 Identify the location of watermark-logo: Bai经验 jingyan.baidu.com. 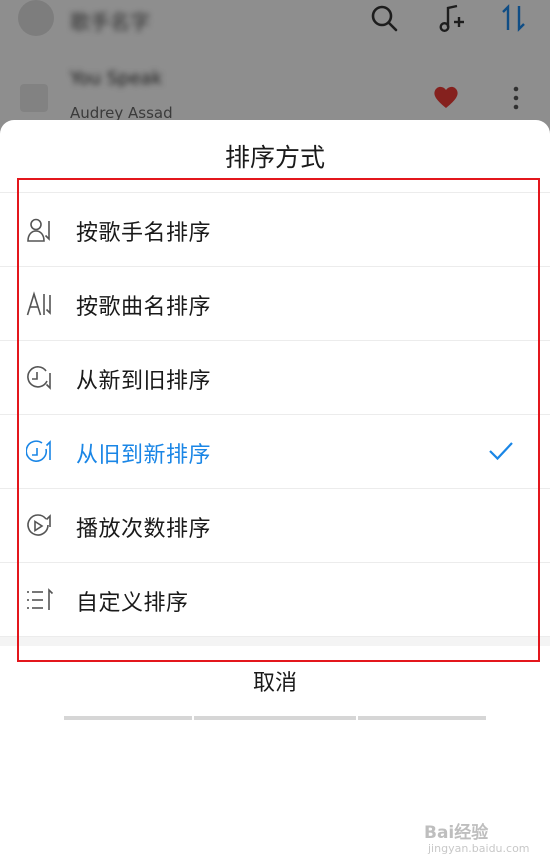
(475, 838).